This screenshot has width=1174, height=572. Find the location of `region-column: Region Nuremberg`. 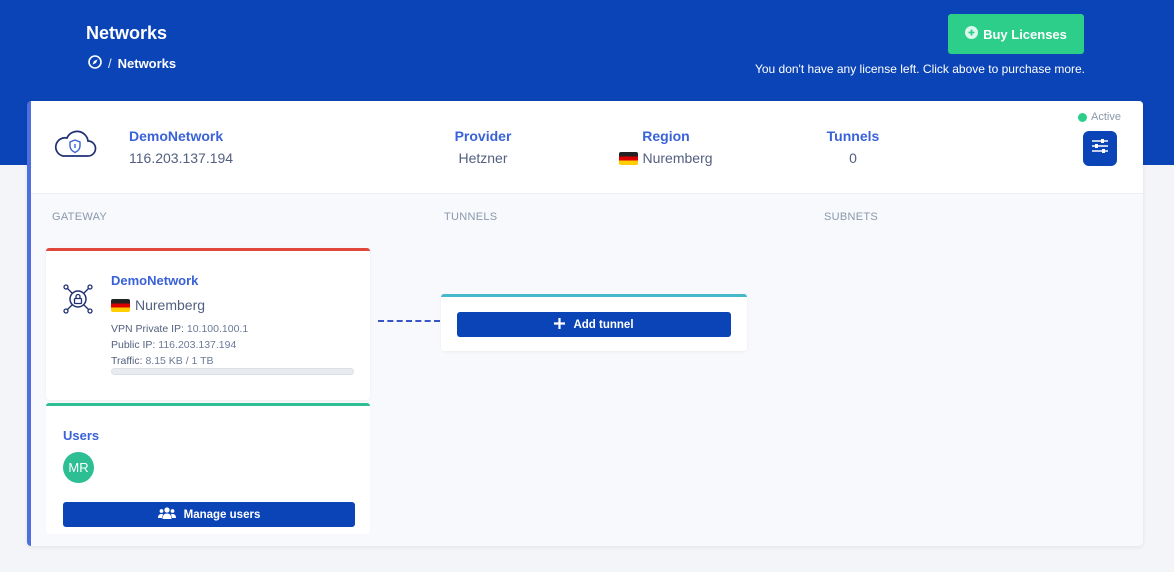

region-column: Region Nuremberg is located at coordinates (666, 147).